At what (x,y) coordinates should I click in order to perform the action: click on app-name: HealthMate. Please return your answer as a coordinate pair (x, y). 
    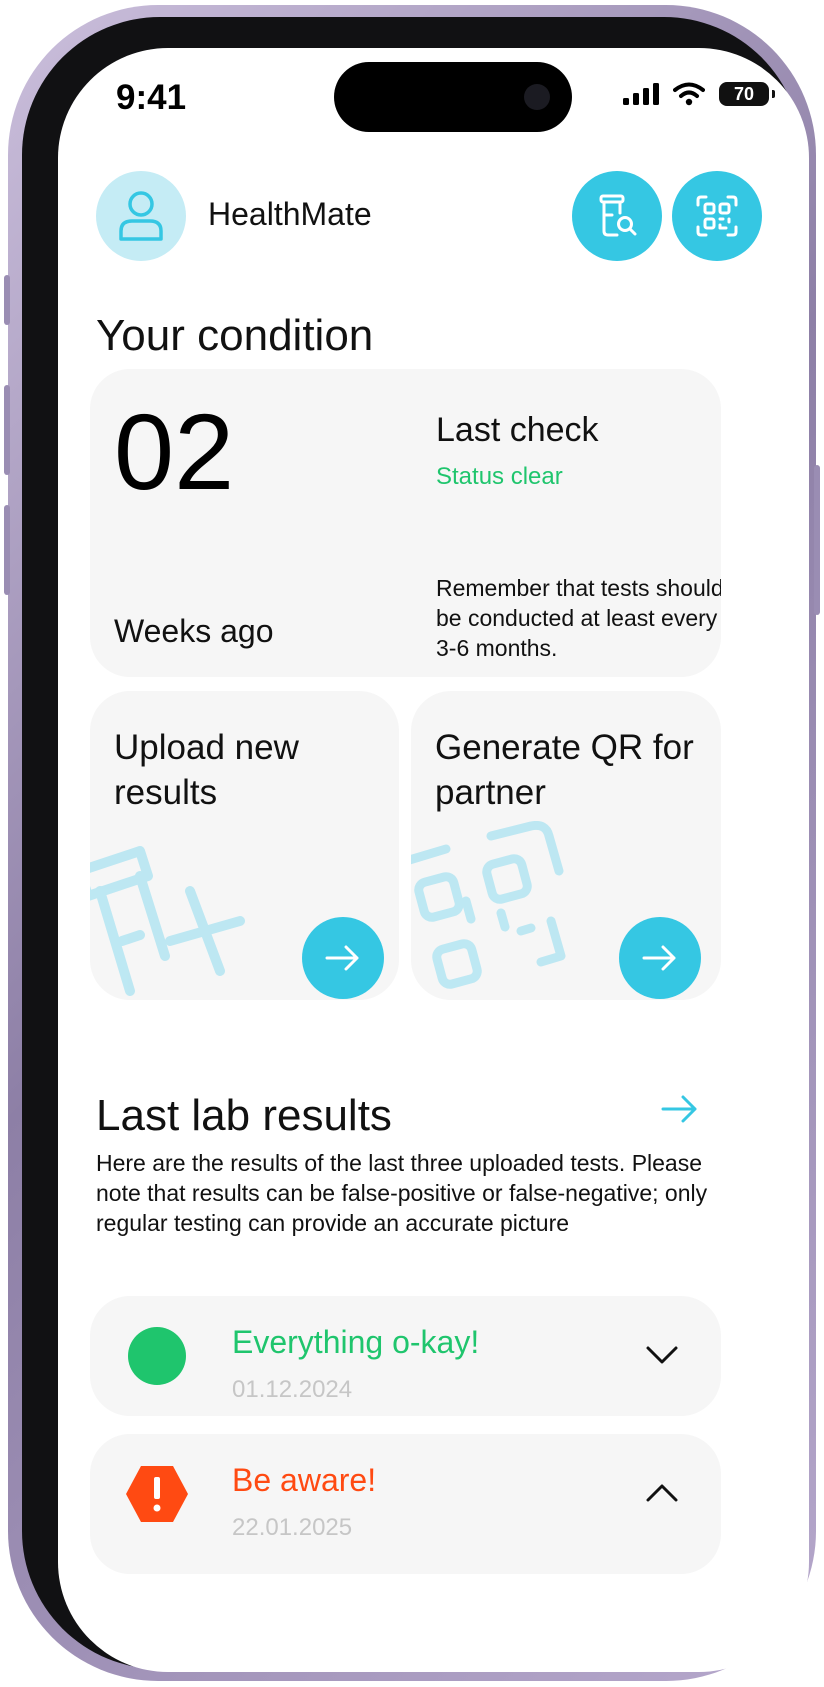
    Looking at the image, I should click on (290, 214).